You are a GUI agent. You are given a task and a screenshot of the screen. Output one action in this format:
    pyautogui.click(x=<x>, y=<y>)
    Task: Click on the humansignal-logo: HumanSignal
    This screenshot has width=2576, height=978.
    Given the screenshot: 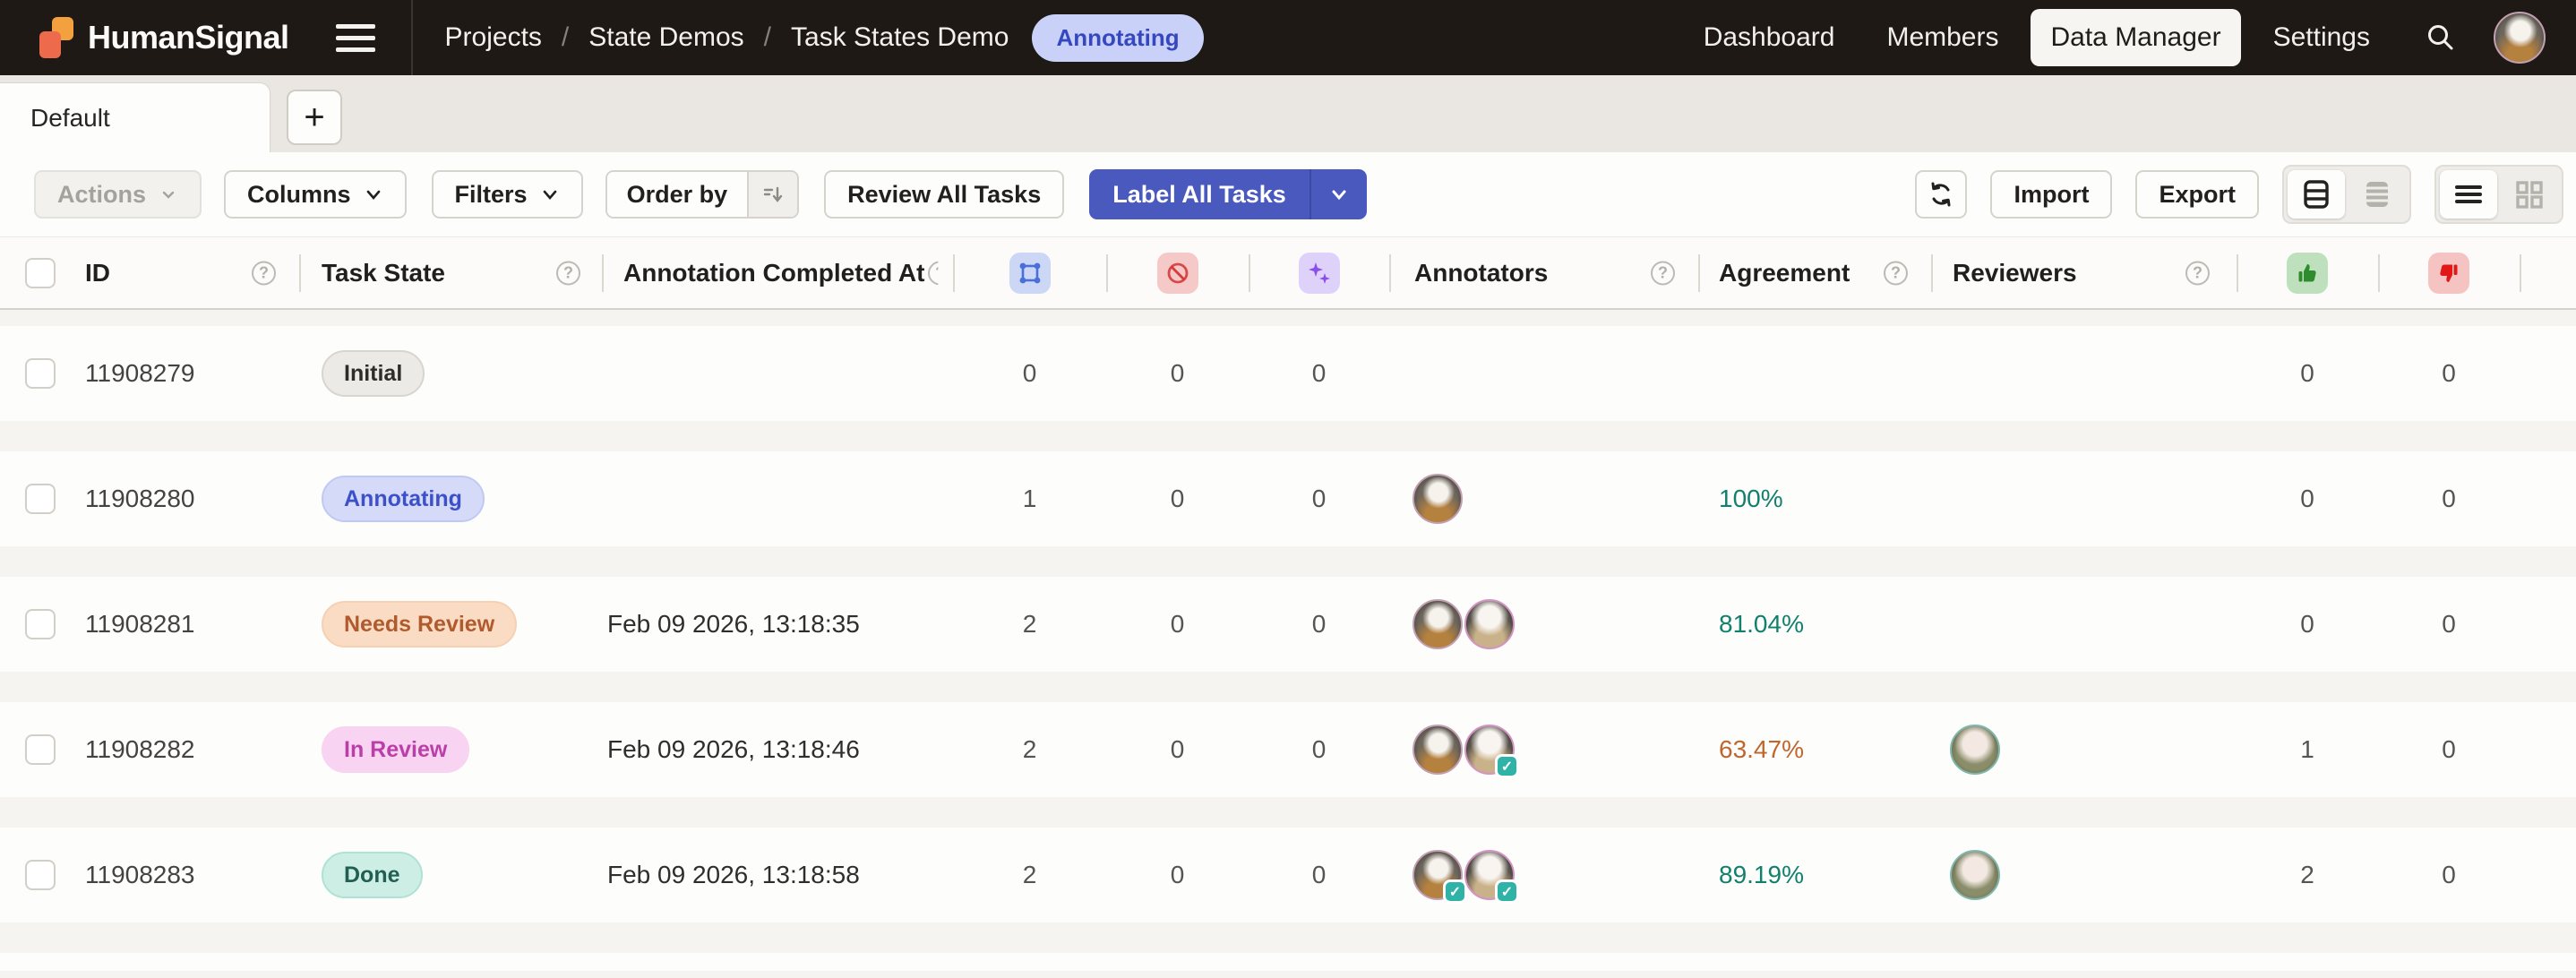 What is the action you would take?
    pyautogui.click(x=162, y=38)
    